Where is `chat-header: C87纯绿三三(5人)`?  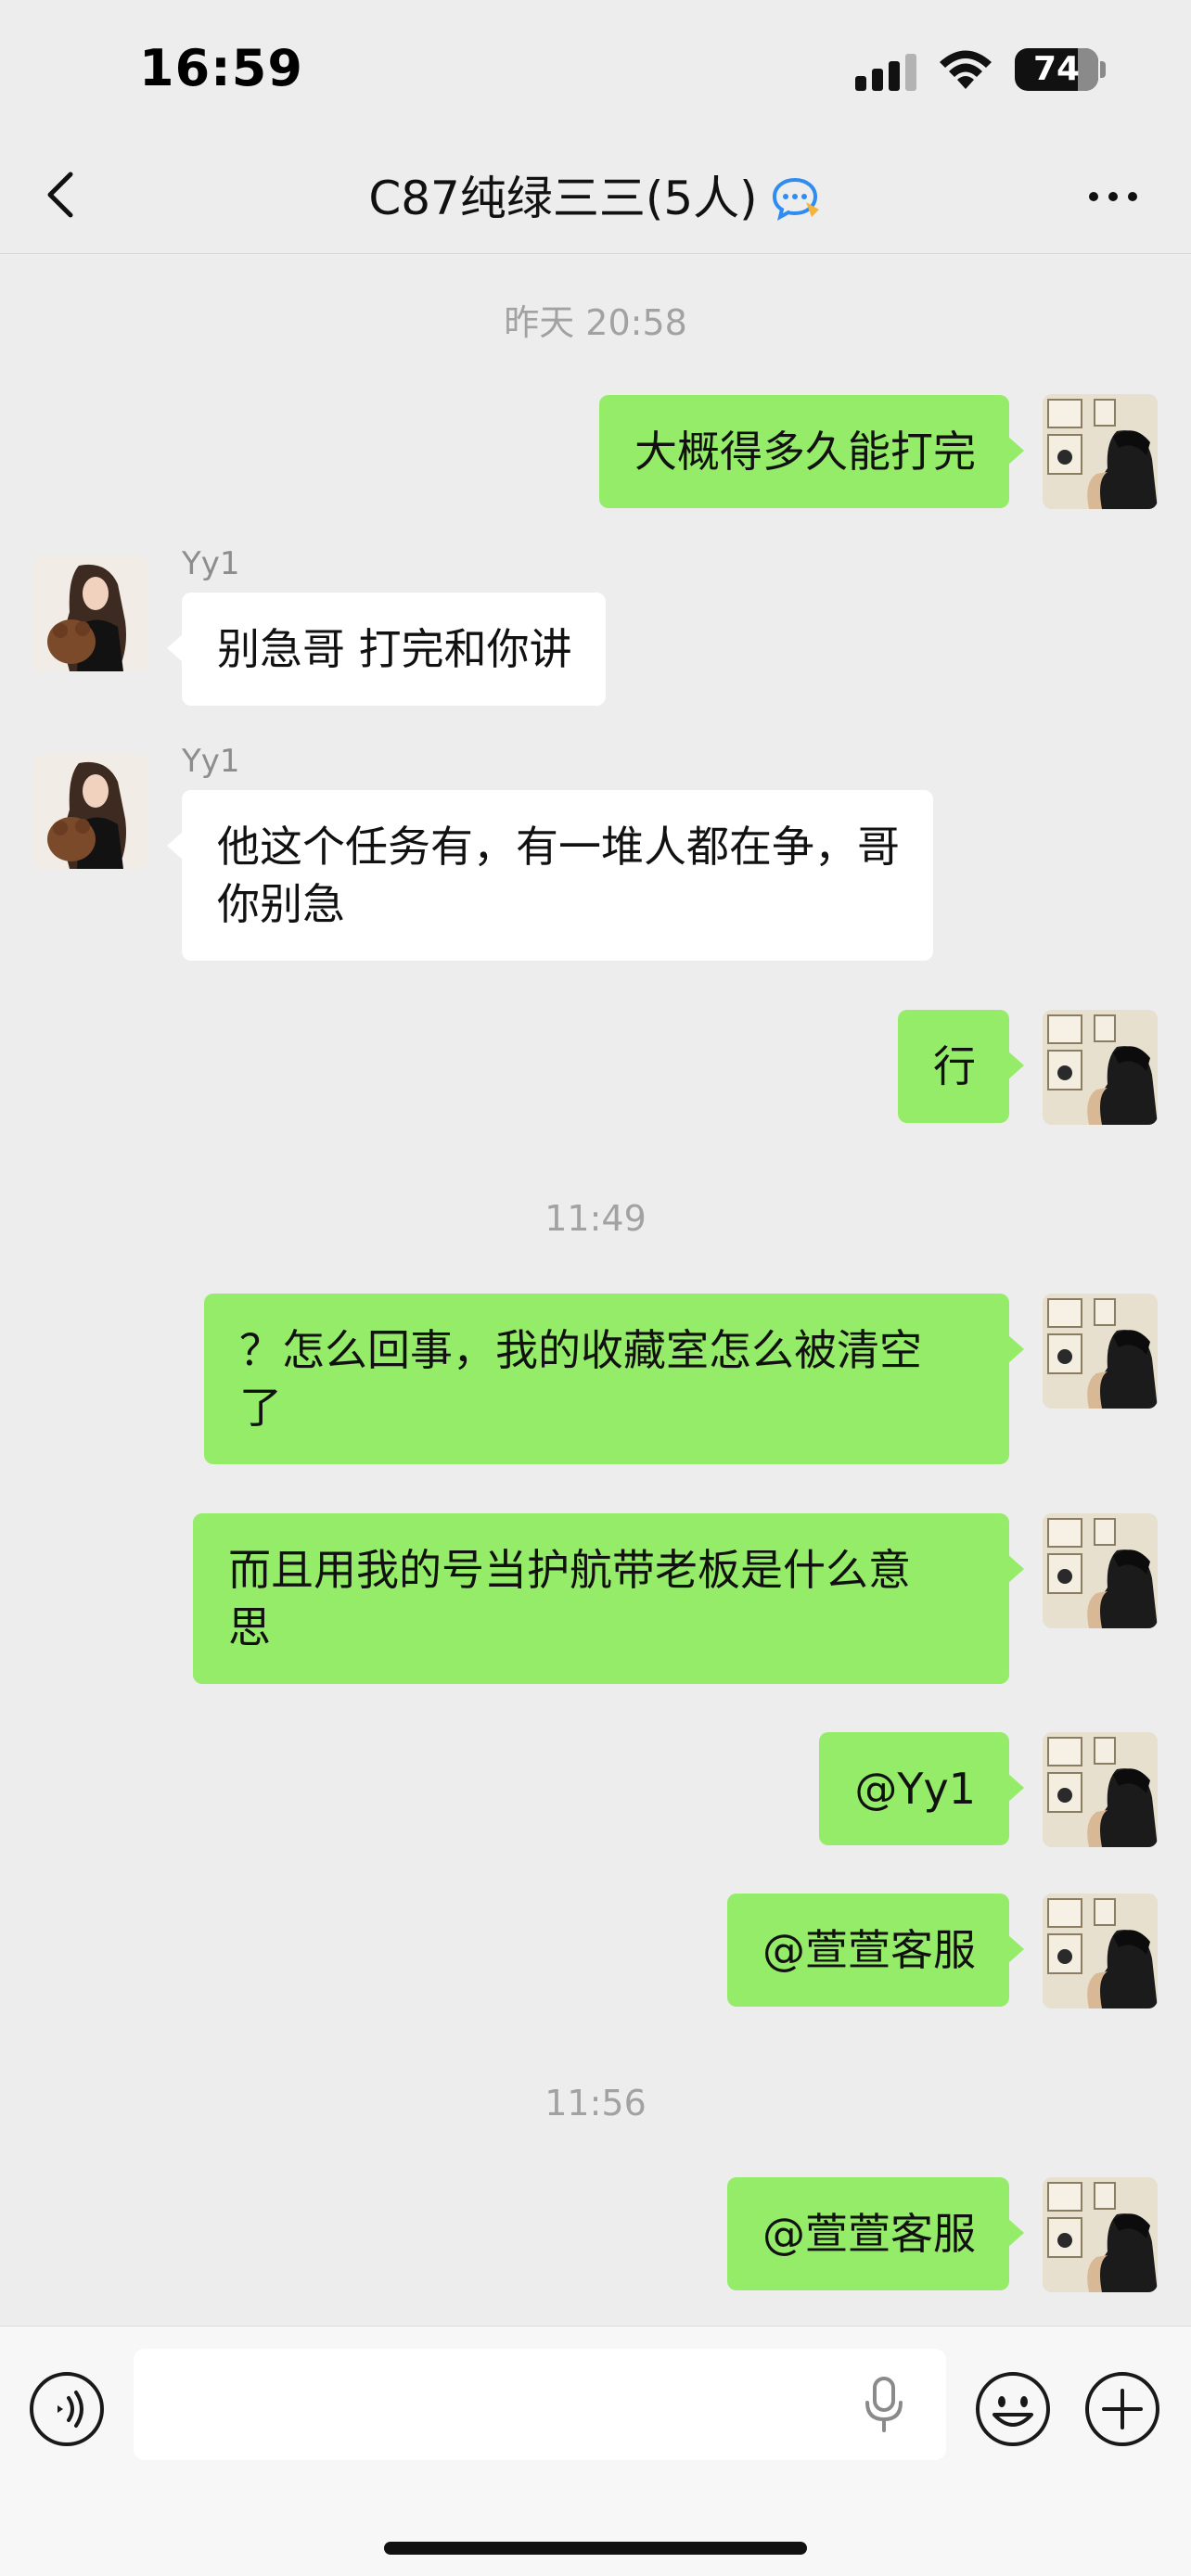
chat-header: C87纯绿三三(5人) is located at coordinates (595, 196).